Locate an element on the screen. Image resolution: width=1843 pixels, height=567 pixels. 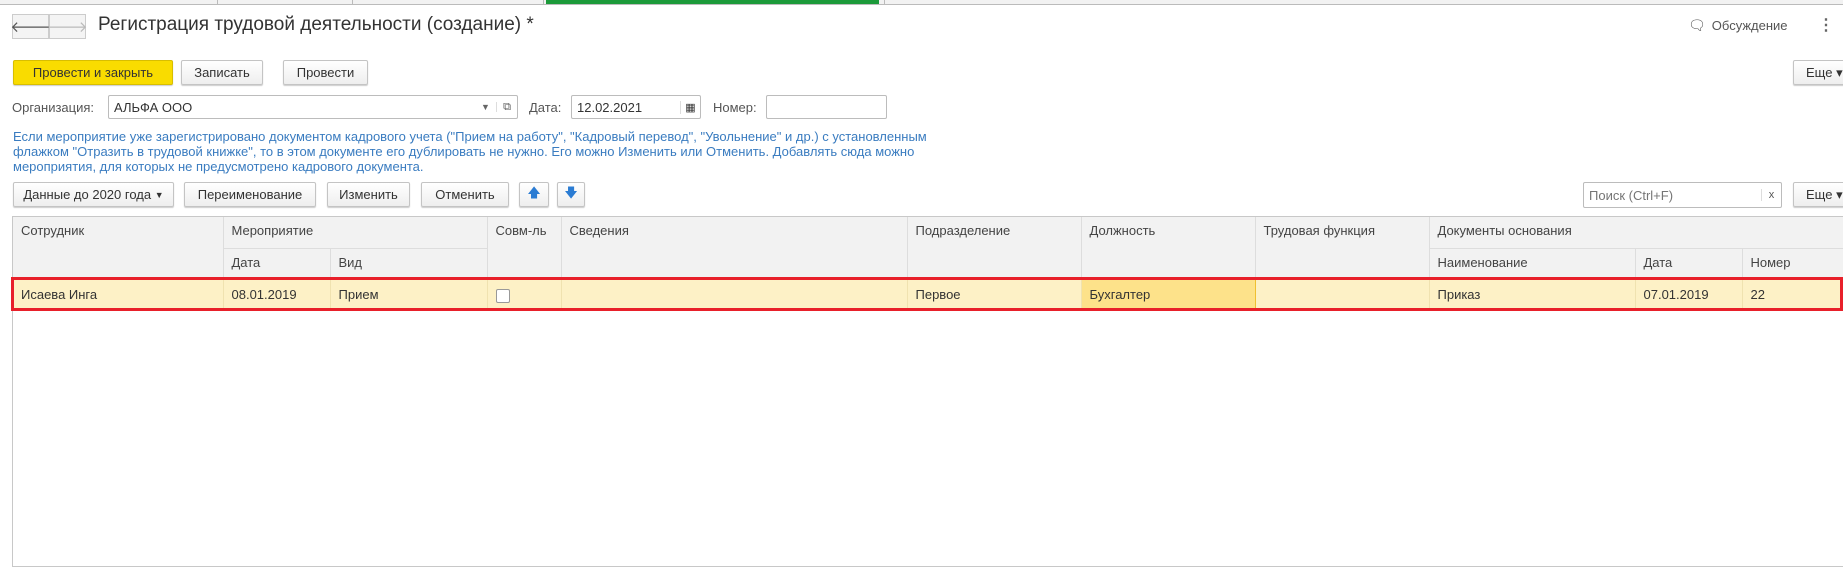
arrow-right-icon: 🡒 is located at coordinates (67, 27).